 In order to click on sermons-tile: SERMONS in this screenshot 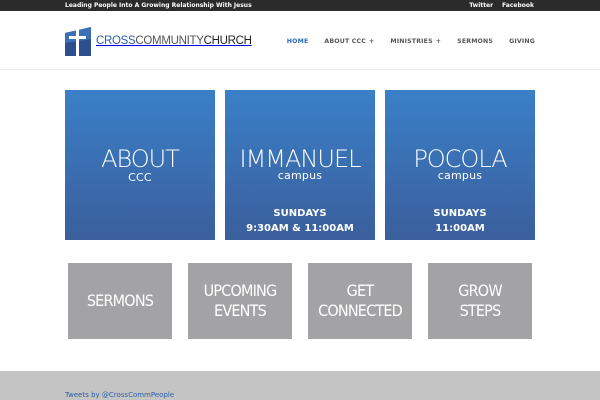, I will do `click(120, 301)`.